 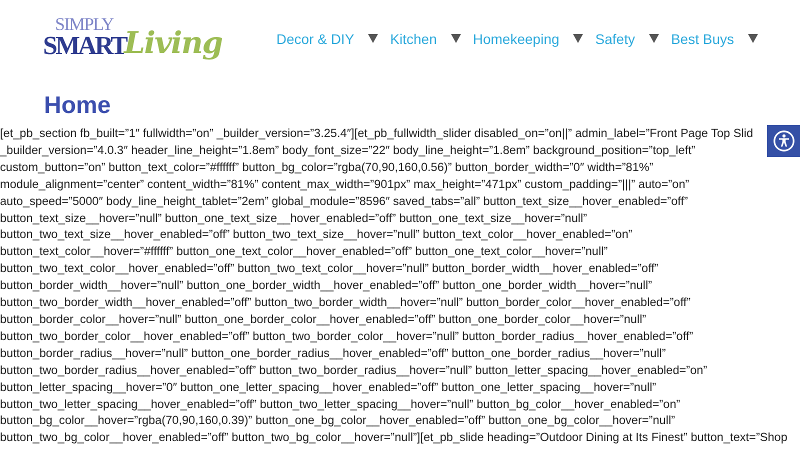 What do you see at coordinates (347, 336) in the screenshot?
I see `shortcode-text: button_two_border_color__hover_enabled=”off” button_two_border_color__hover=”null” button_border_radius__hover_enabled=”off”` at bounding box center [347, 336].